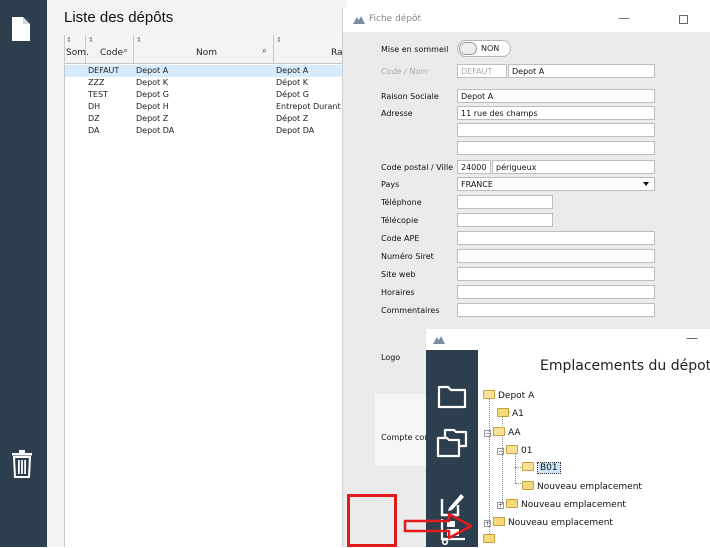  Describe the element at coordinates (556, 238) in the screenshot. I see `code-ape-field` at that location.